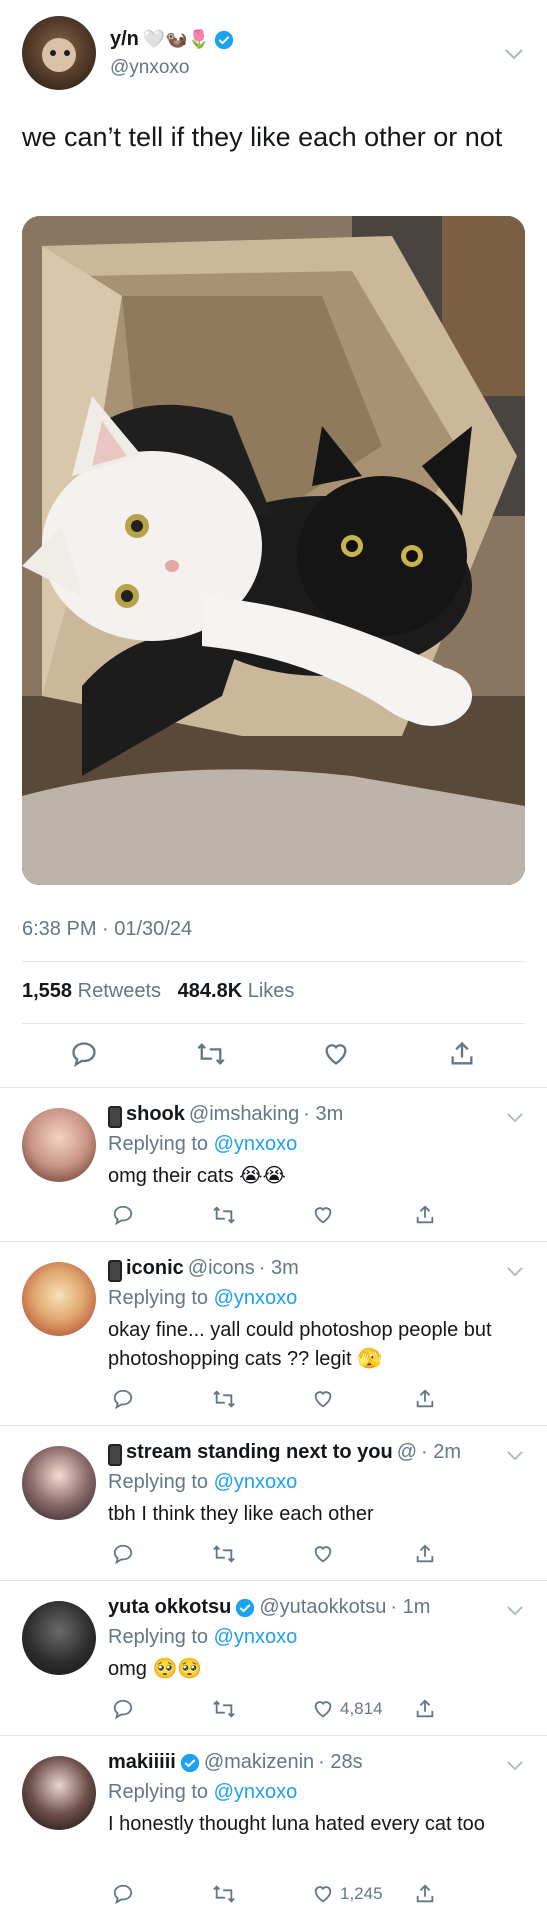 The width and height of the screenshot is (547, 1920). Describe the element at coordinates (172, 39) in the screenshot. I see `author-name-line: y/n 🤍🦦🌷` at that location.